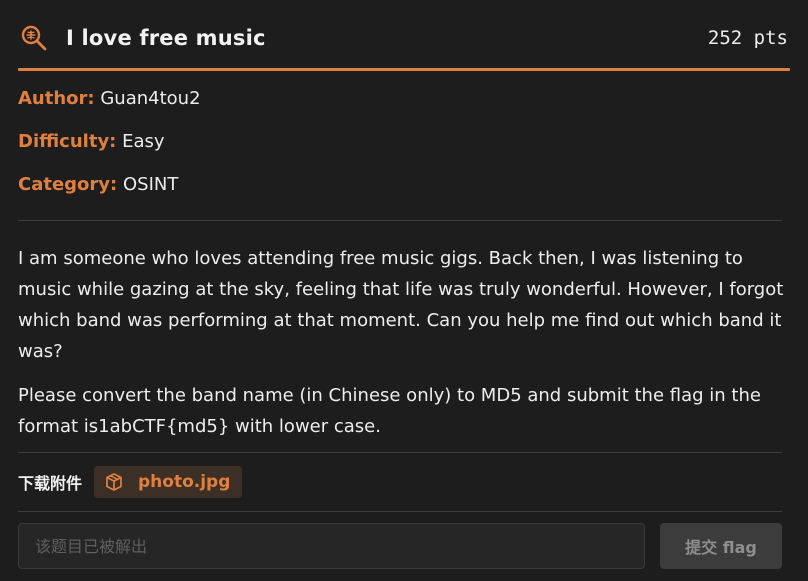 The image size is (808, 581). I want to click on attachment-file-name: photo.jpg, so click(184, 482).